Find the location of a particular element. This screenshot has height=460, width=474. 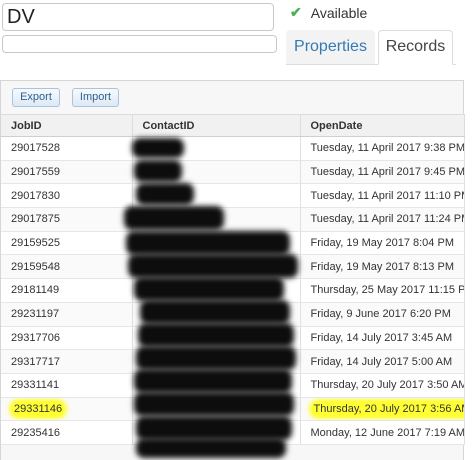

jobid-value: 29017875 is located at coordinates (35, 219).